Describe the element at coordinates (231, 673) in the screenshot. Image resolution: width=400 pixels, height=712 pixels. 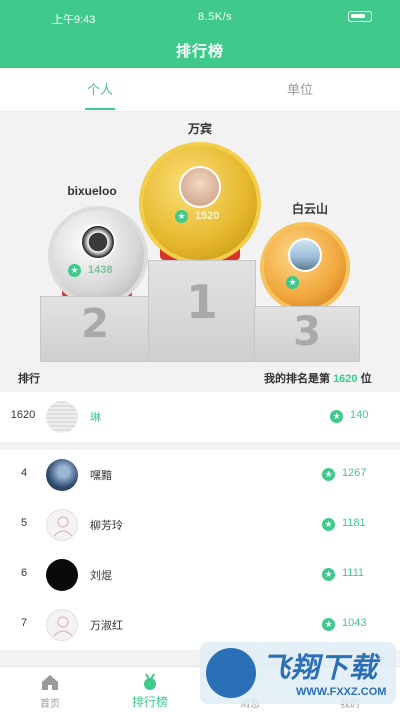
I see `watermark-logo-icon` at that location.